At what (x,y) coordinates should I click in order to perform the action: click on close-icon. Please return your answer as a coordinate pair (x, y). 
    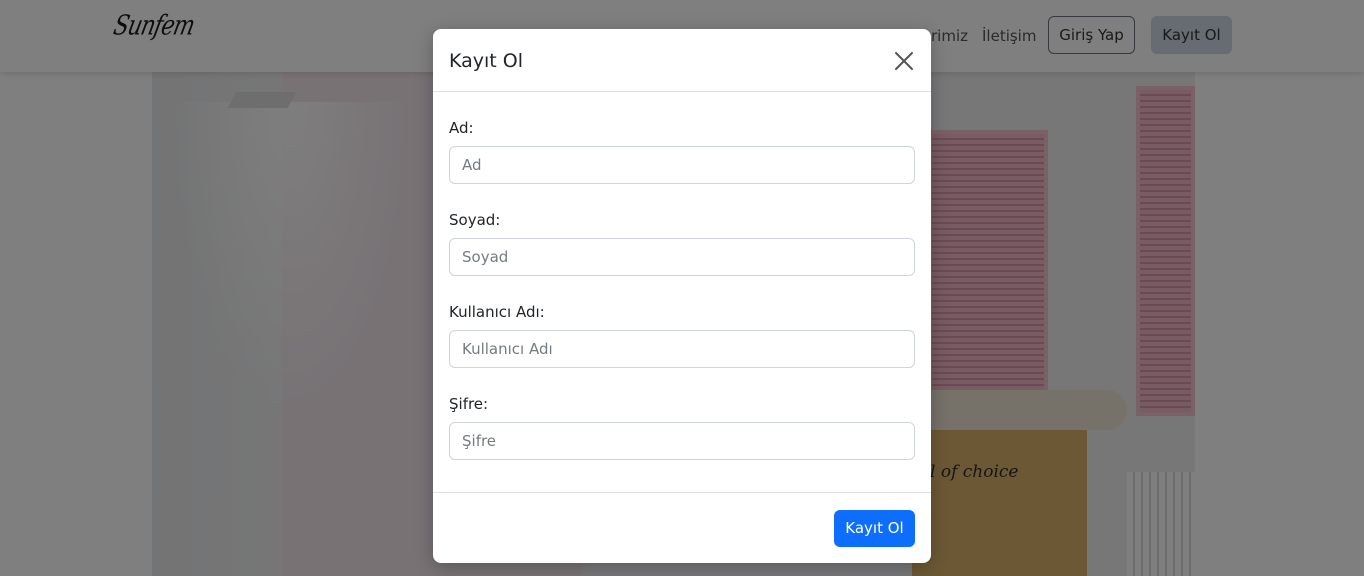
    Looking at the image, I should click on (904, 61).